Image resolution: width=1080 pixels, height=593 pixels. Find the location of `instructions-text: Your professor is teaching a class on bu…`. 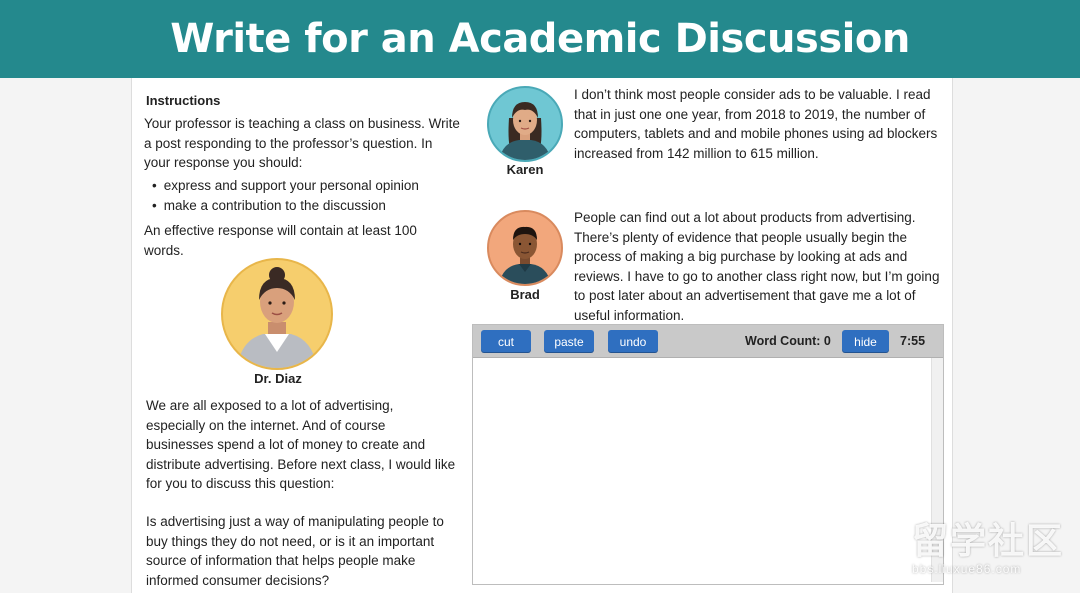

instructions-text: Your professor is teaching a class on bu… is located at coordinates (302, 143).